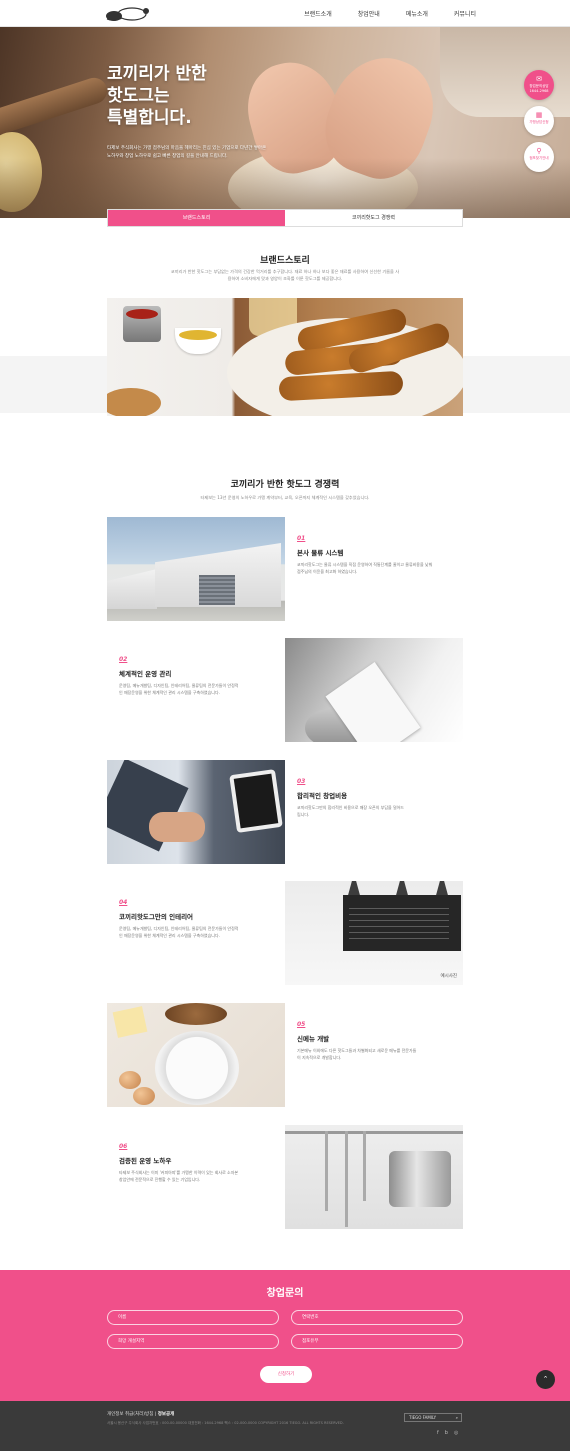 The height and width of the screenshot is (1451, 570). I want to click on quick-store-button: ⚲ 점포찾기안내, so click(539, 157).